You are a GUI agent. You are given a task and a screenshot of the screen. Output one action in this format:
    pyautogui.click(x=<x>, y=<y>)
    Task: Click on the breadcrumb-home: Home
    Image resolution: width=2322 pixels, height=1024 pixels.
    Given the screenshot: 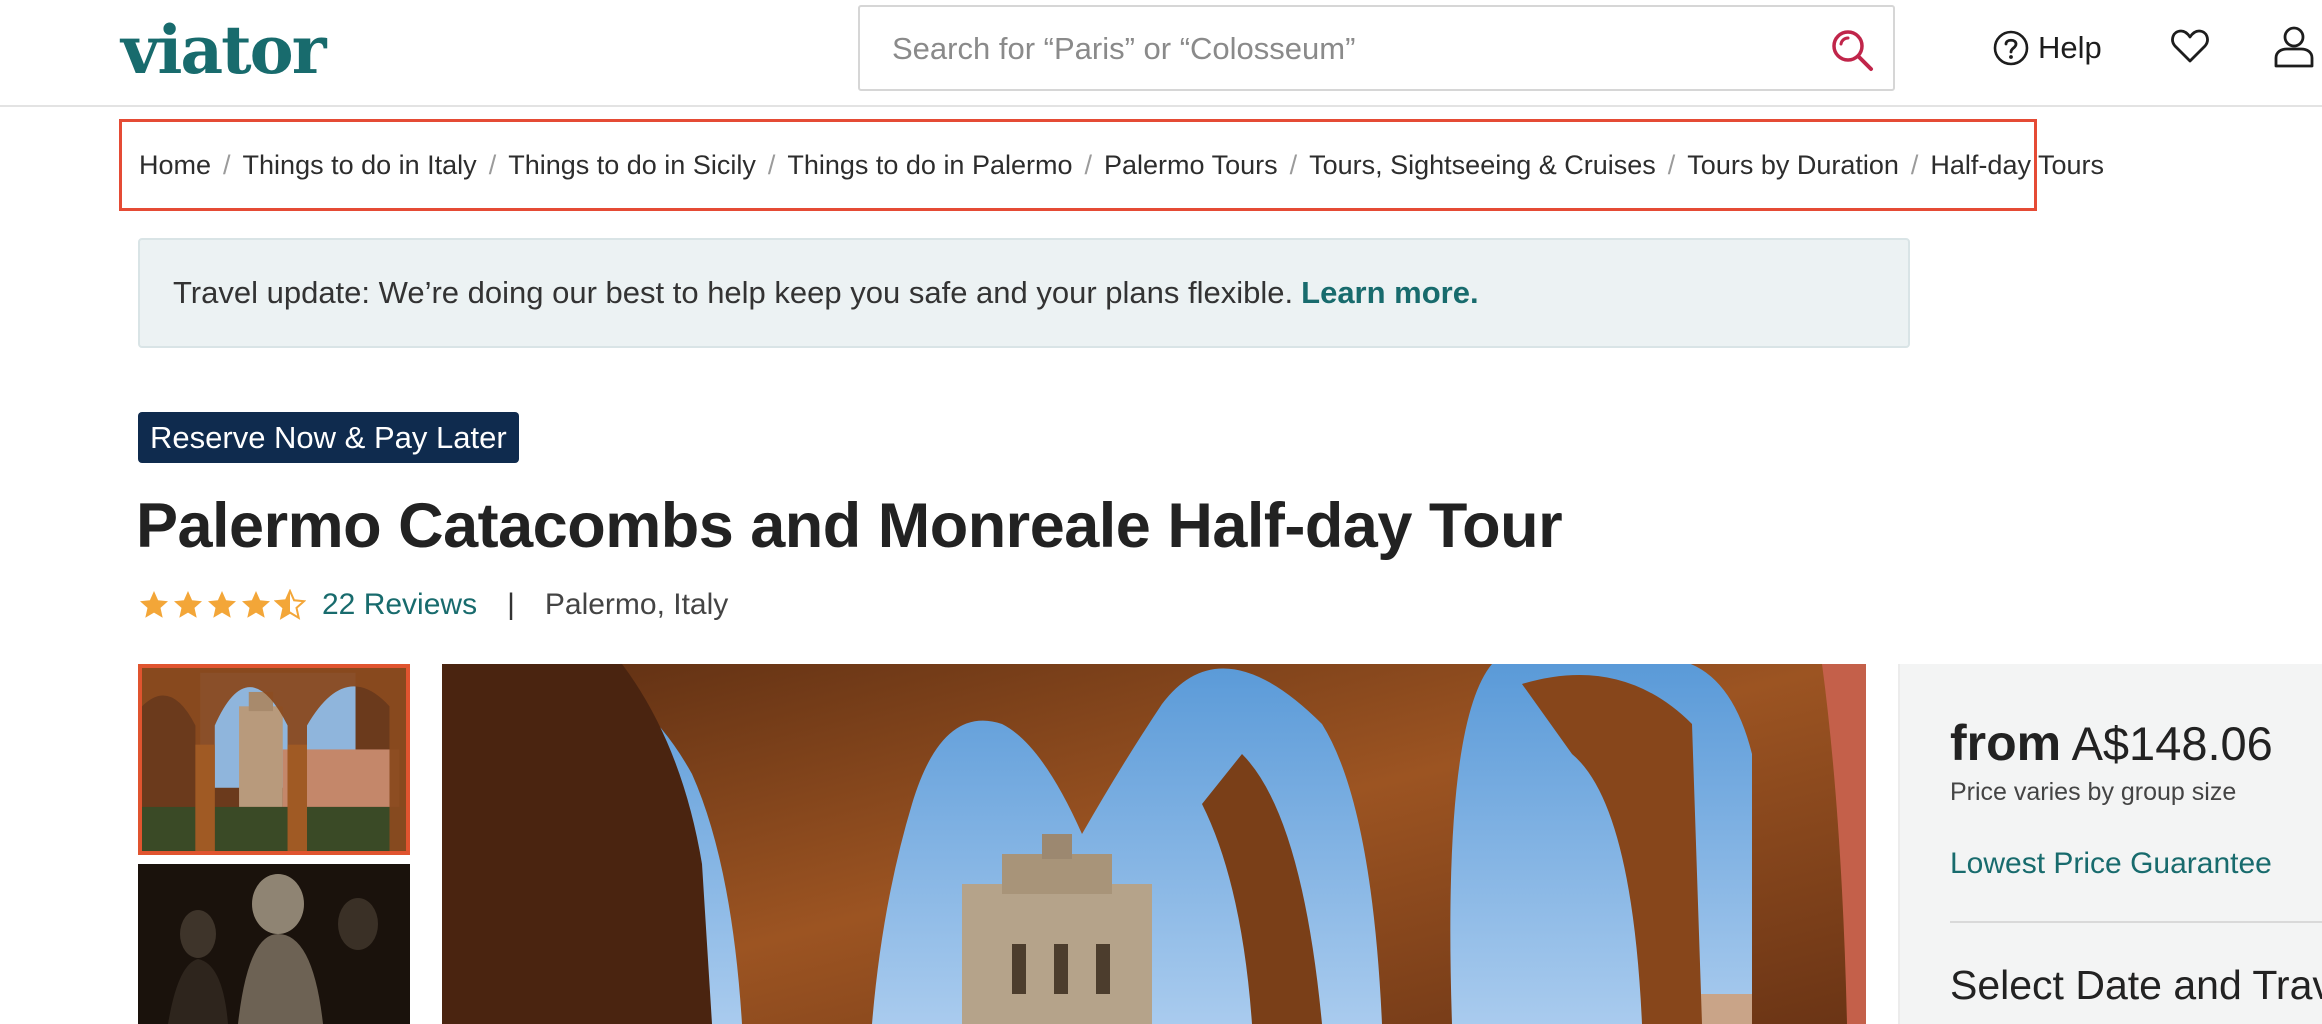 What is the action you would take?
    pyautogui.click(x=175, y=165)
    